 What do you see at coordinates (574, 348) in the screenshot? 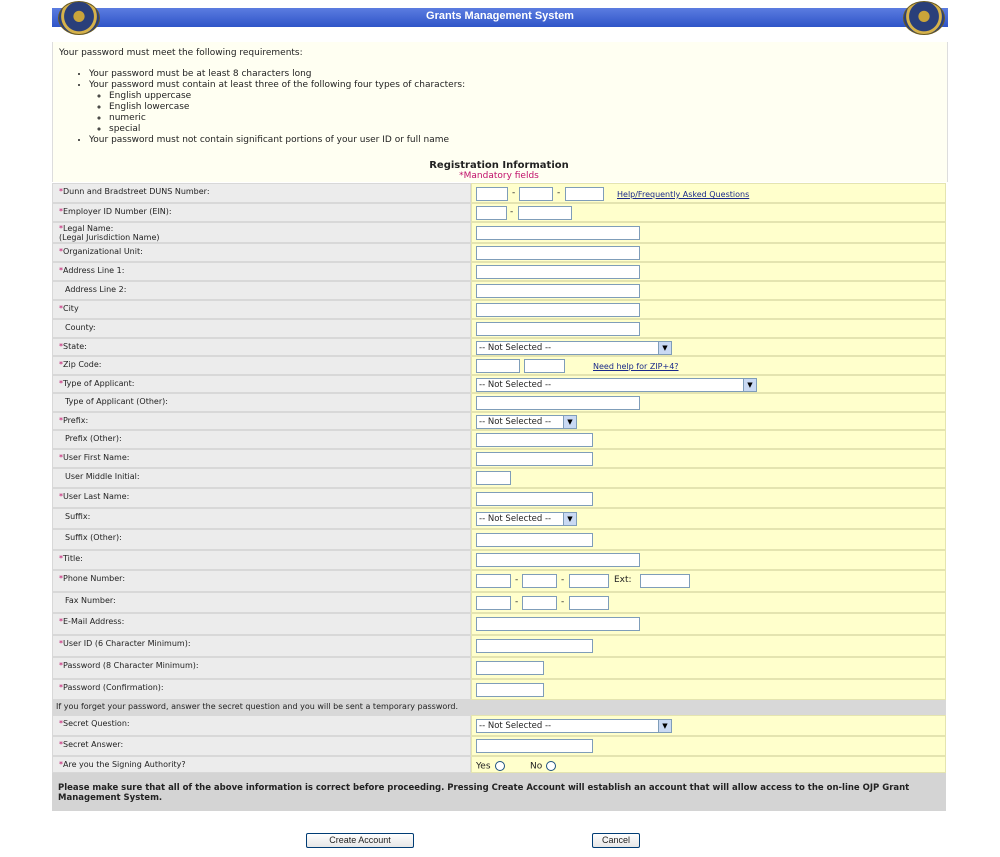
I see `state-select: -- Not Selected -- ▼` at bounding box center [574, 348].